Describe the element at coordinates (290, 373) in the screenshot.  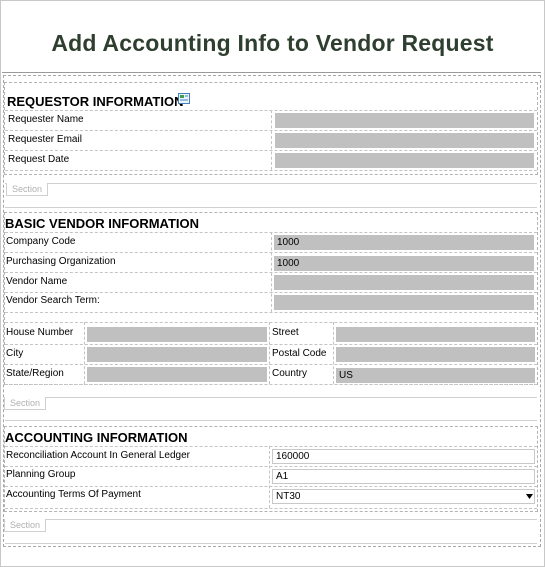
I see `country-label: Country` at that location.